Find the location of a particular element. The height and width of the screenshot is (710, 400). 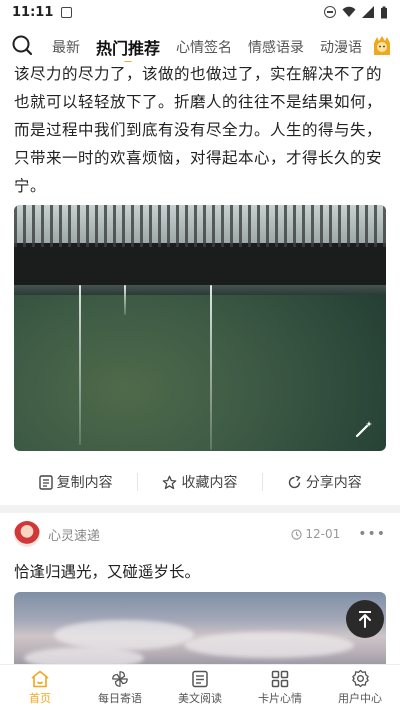

top-nav: 最新 热门推荐 心情签名 情感语录 动漫语 is located at coordinates (200, 45).